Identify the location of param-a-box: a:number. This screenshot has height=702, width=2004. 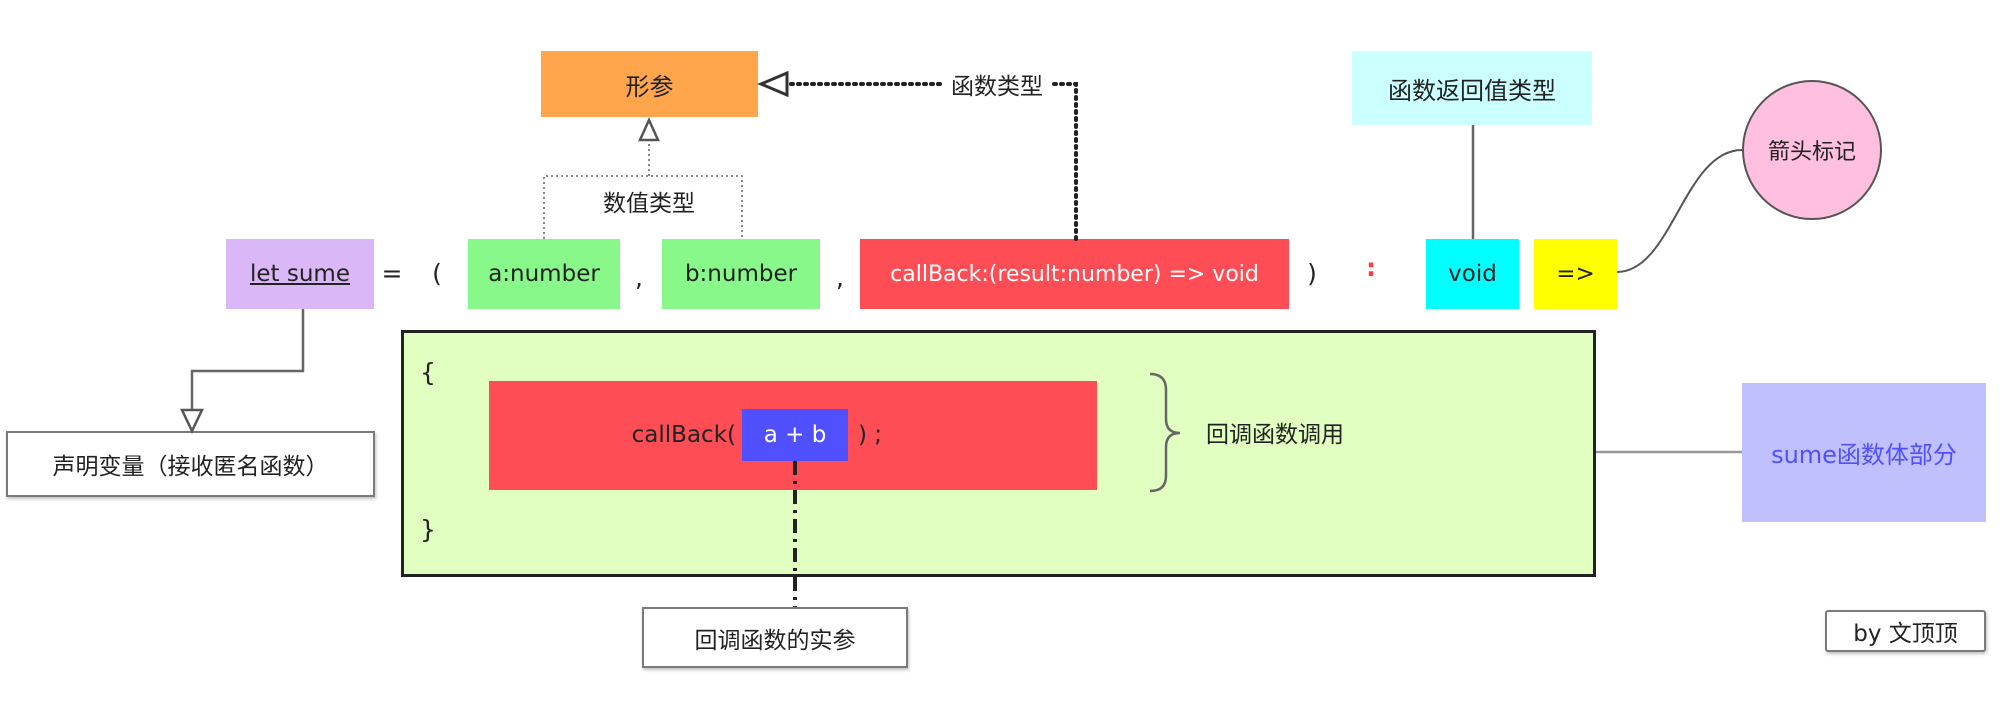
(544, 274).